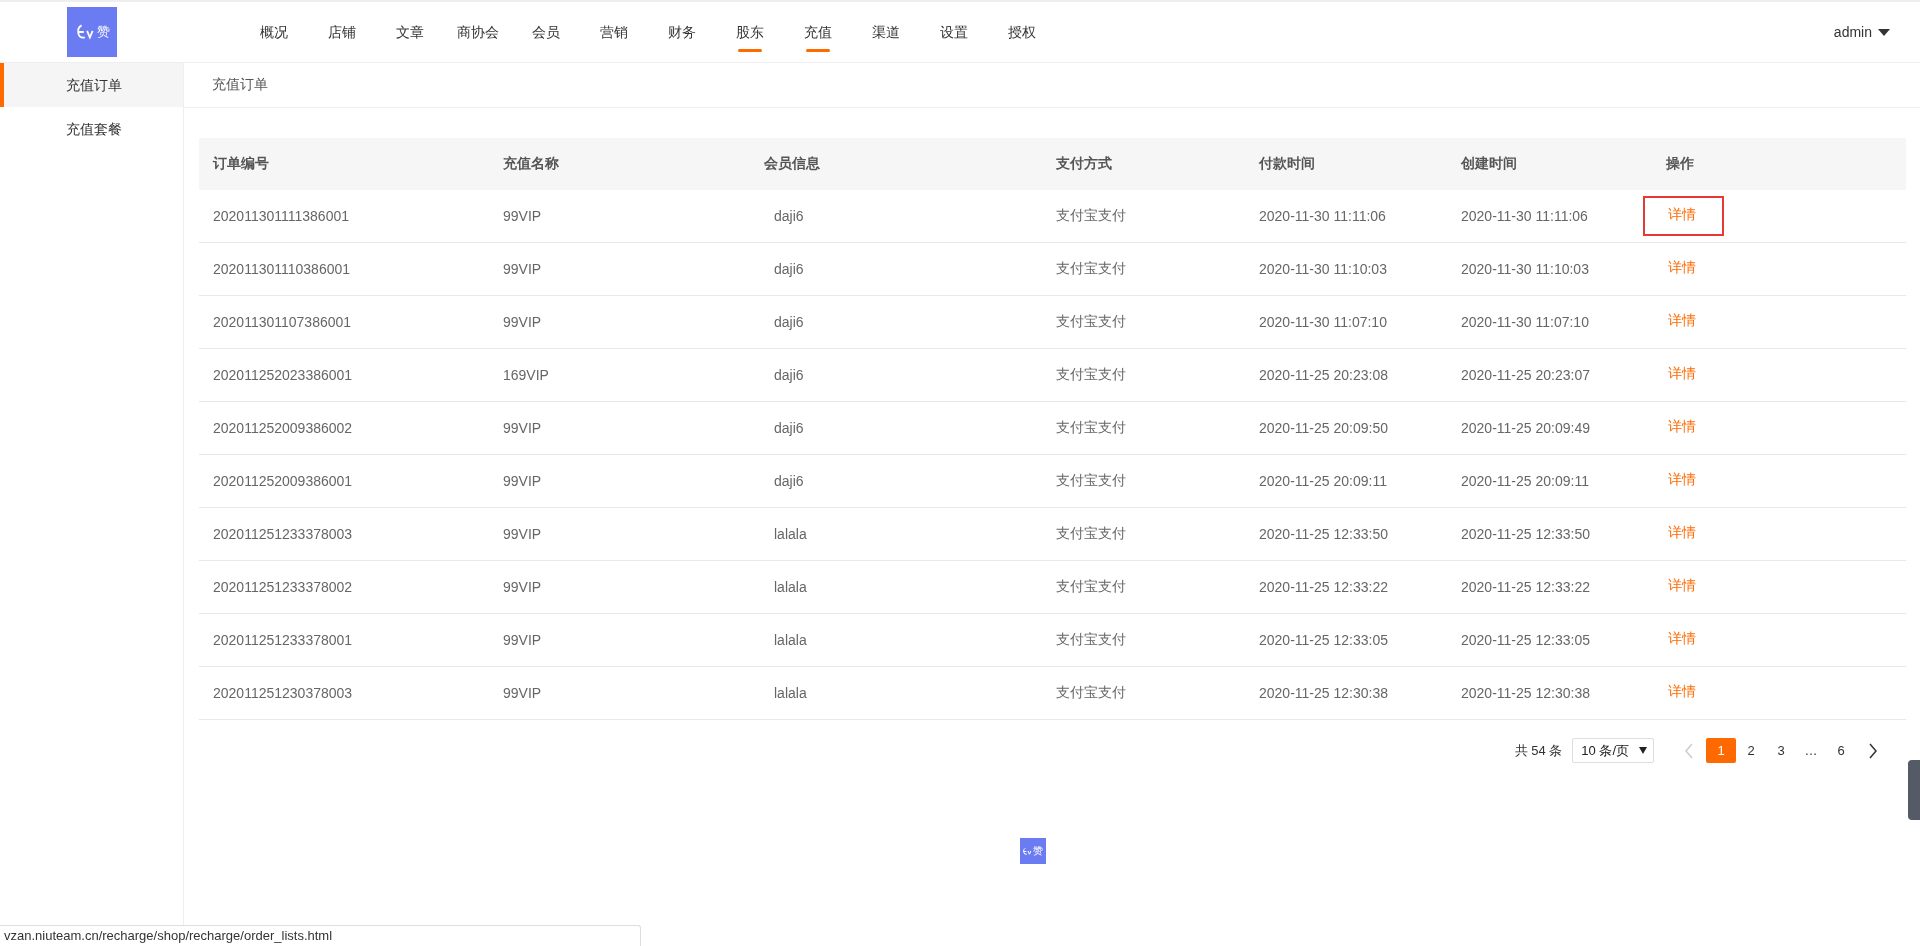 The width and height of the screenshot is (1920, 946). I want to click on page-button: 3, so click(1781, 750).